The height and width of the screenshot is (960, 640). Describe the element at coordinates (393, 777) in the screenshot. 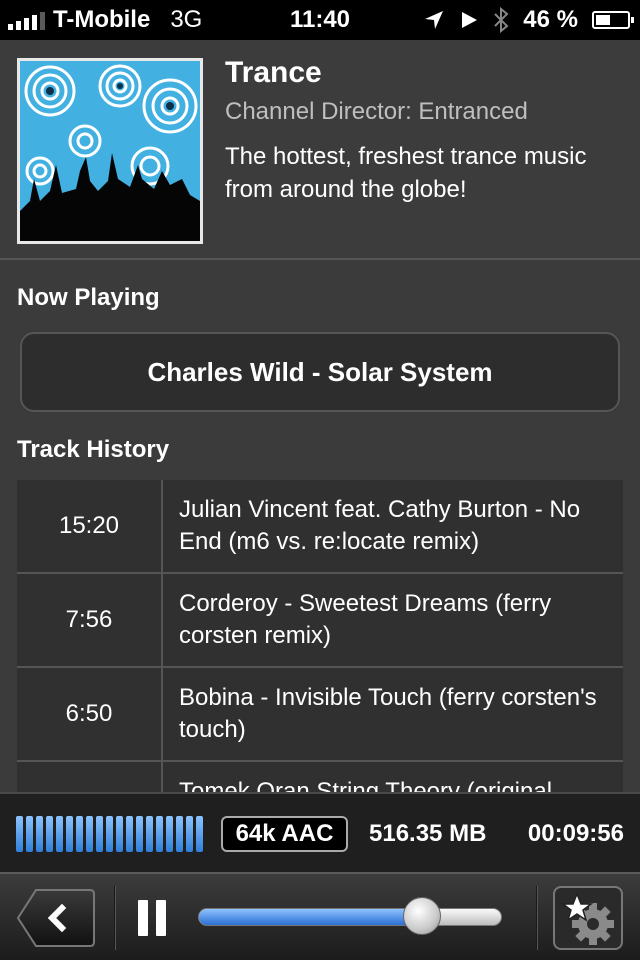

I see `track-name: Tomek Oran String Theory (original` at that location.